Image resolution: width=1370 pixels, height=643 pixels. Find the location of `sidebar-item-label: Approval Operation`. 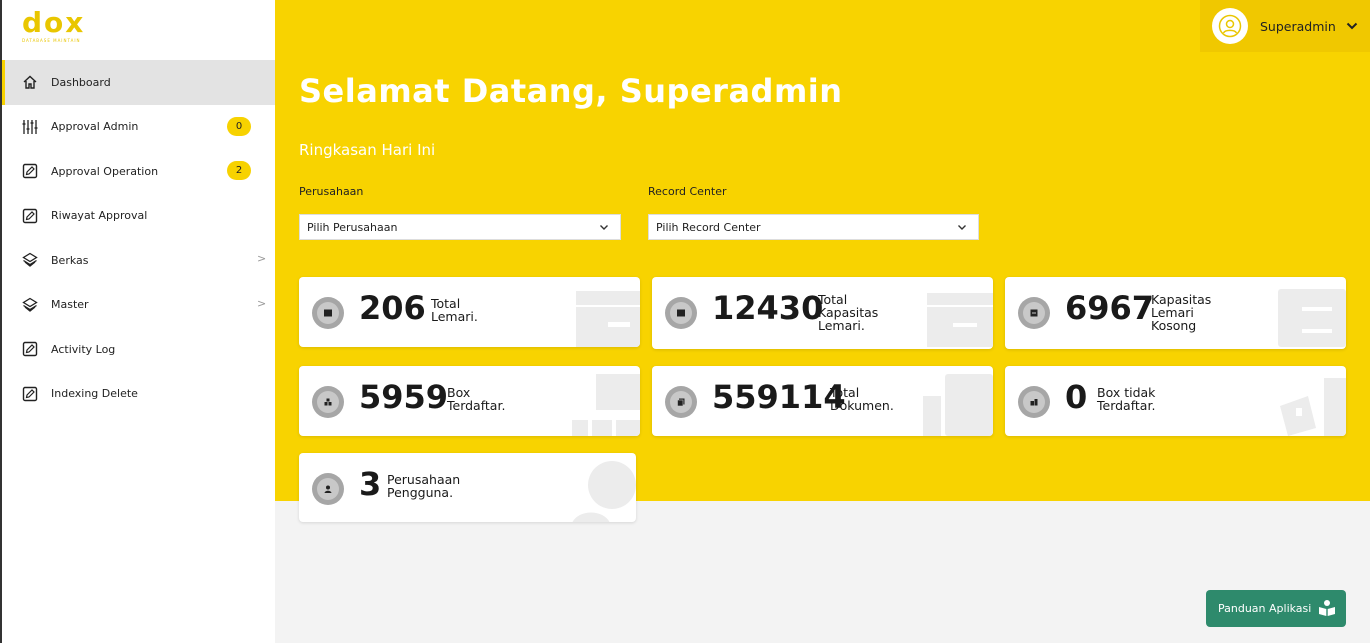

sidebar-item-label: Approval Operation is located at coordinates (105, 171).